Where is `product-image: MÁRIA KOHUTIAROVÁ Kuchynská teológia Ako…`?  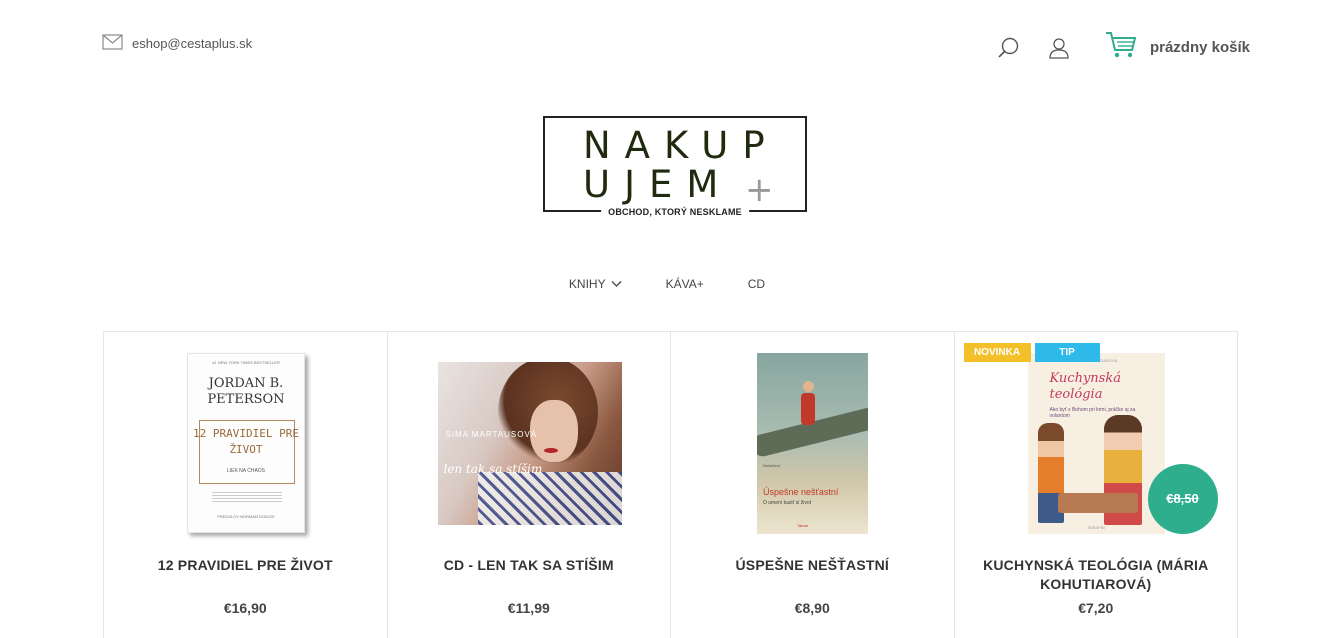 product-image: MÁRIA KOHUTIAROVÁ Kuchynská teológia Ako… is located at coordinates (1096, 443).